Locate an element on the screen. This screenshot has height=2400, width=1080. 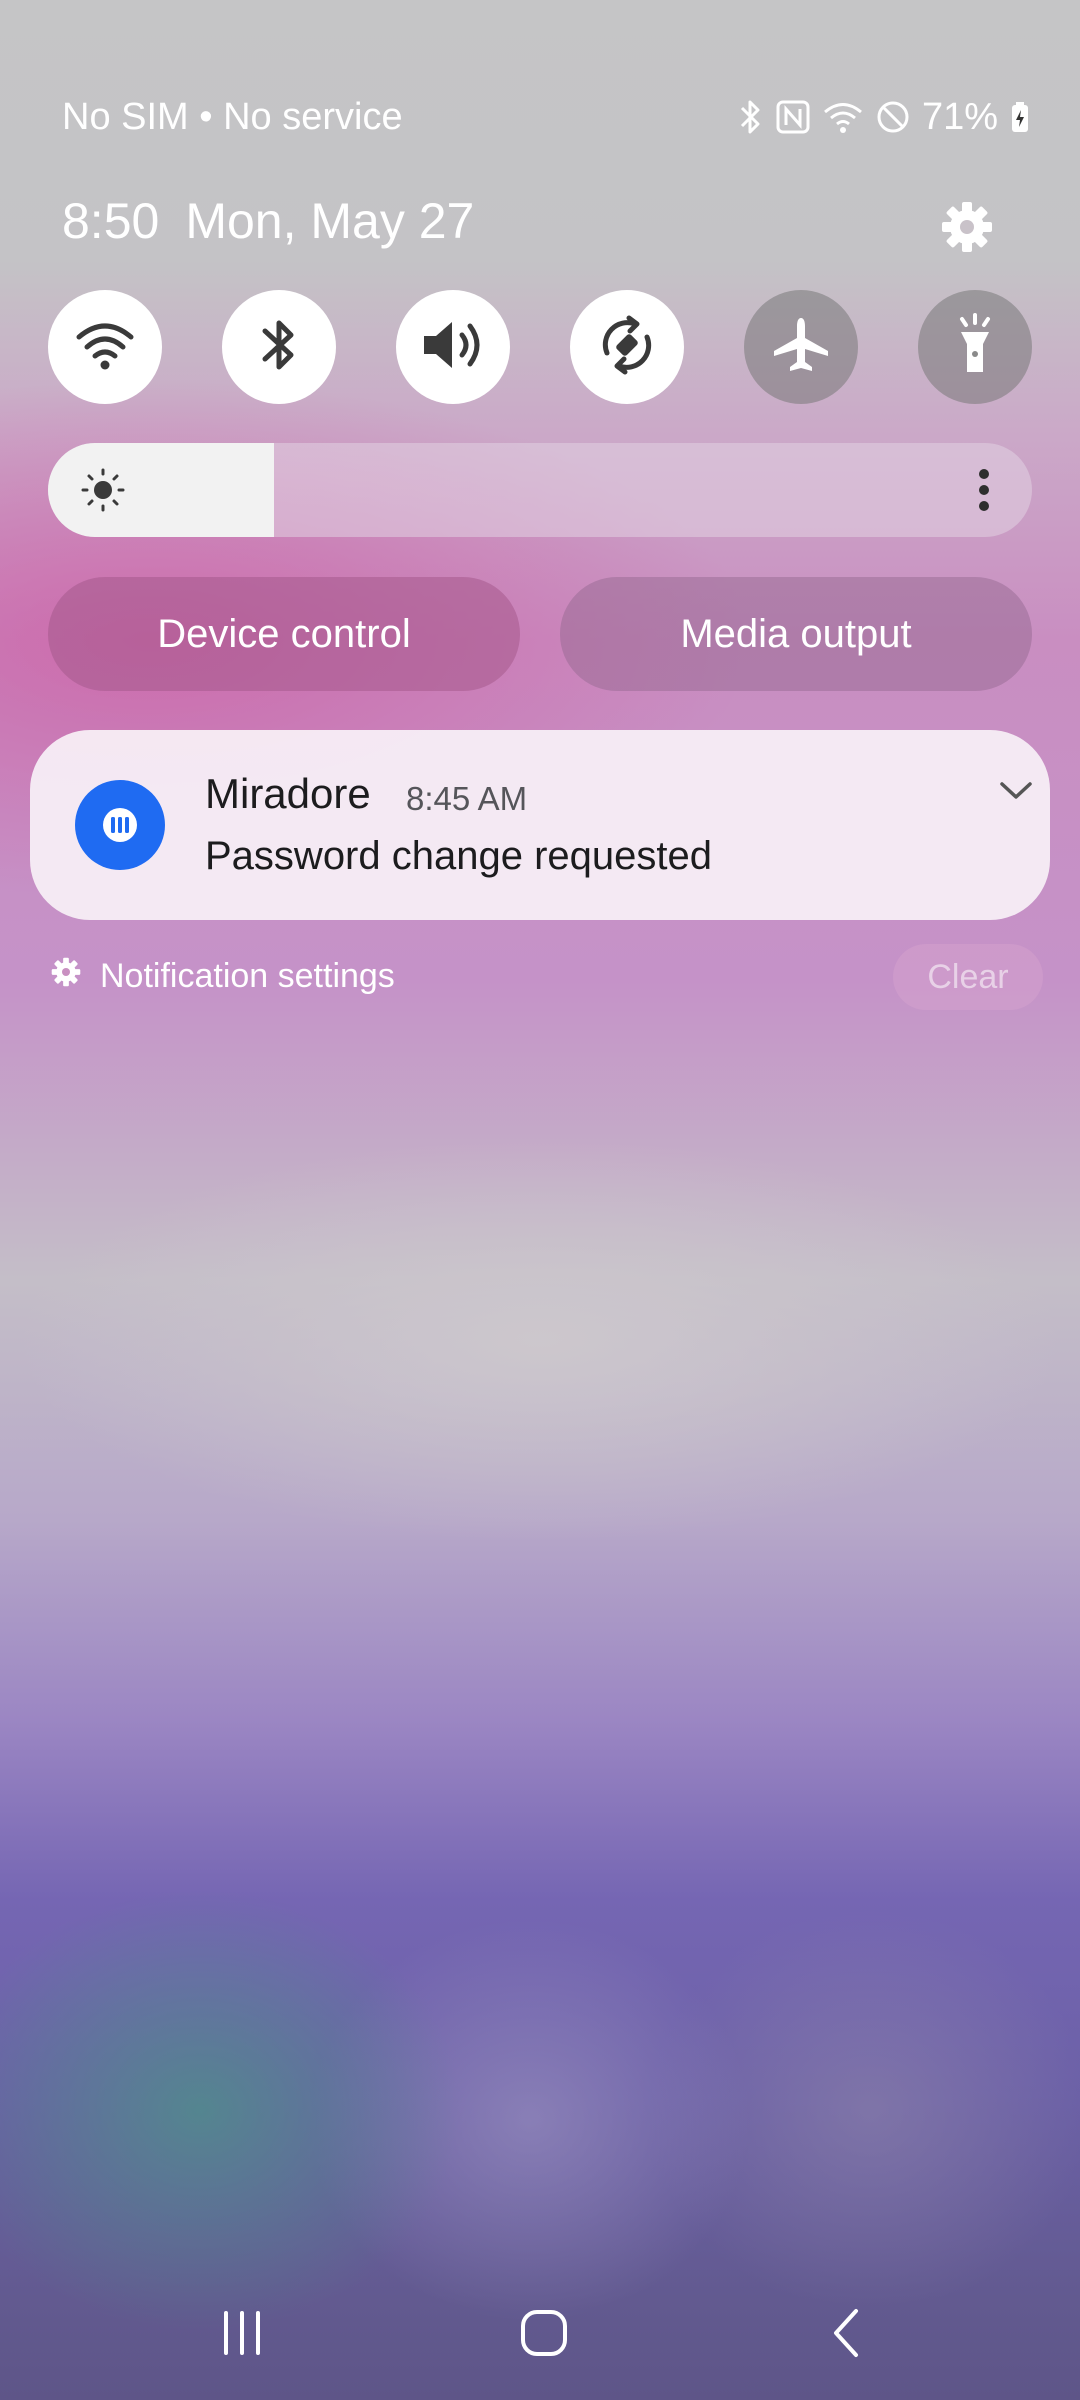
chevron-down-icon is located at coordinates (1016, 793).